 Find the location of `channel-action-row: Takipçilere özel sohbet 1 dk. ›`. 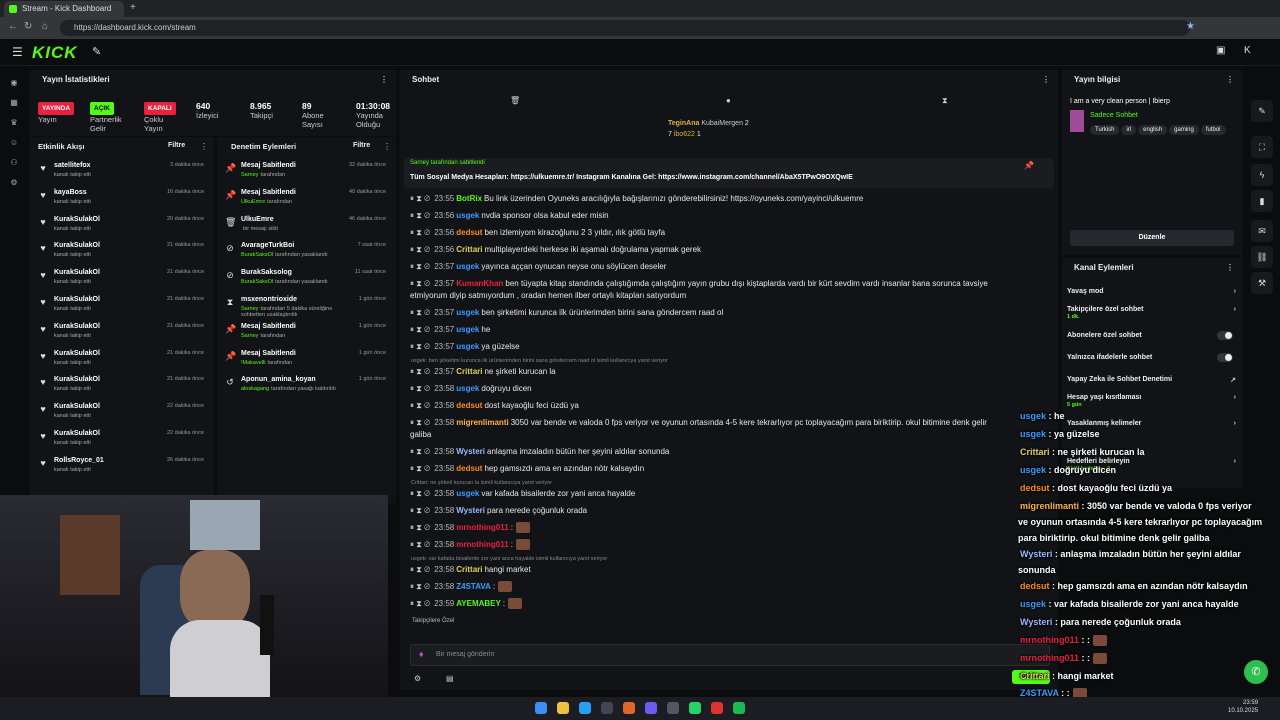

channel-action-row: Takipçilere özel sohbet 1 dk. › is located at coordinates (1153, 313).